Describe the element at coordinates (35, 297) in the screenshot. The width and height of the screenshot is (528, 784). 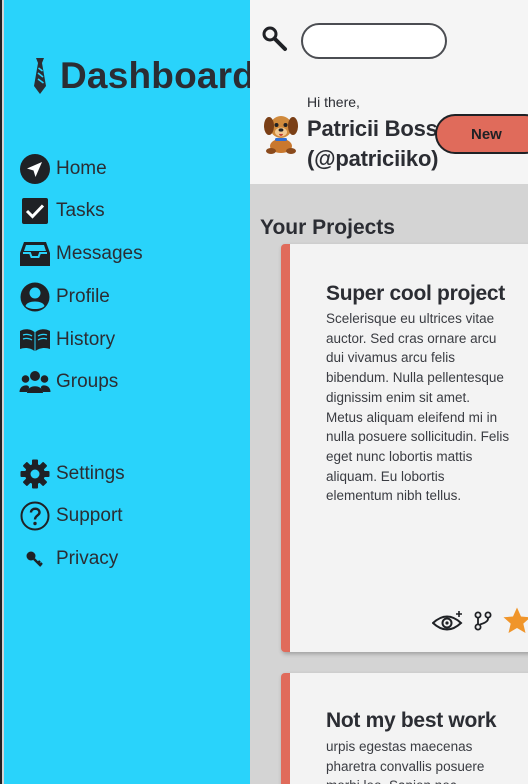
I see `user-icon` at that location.